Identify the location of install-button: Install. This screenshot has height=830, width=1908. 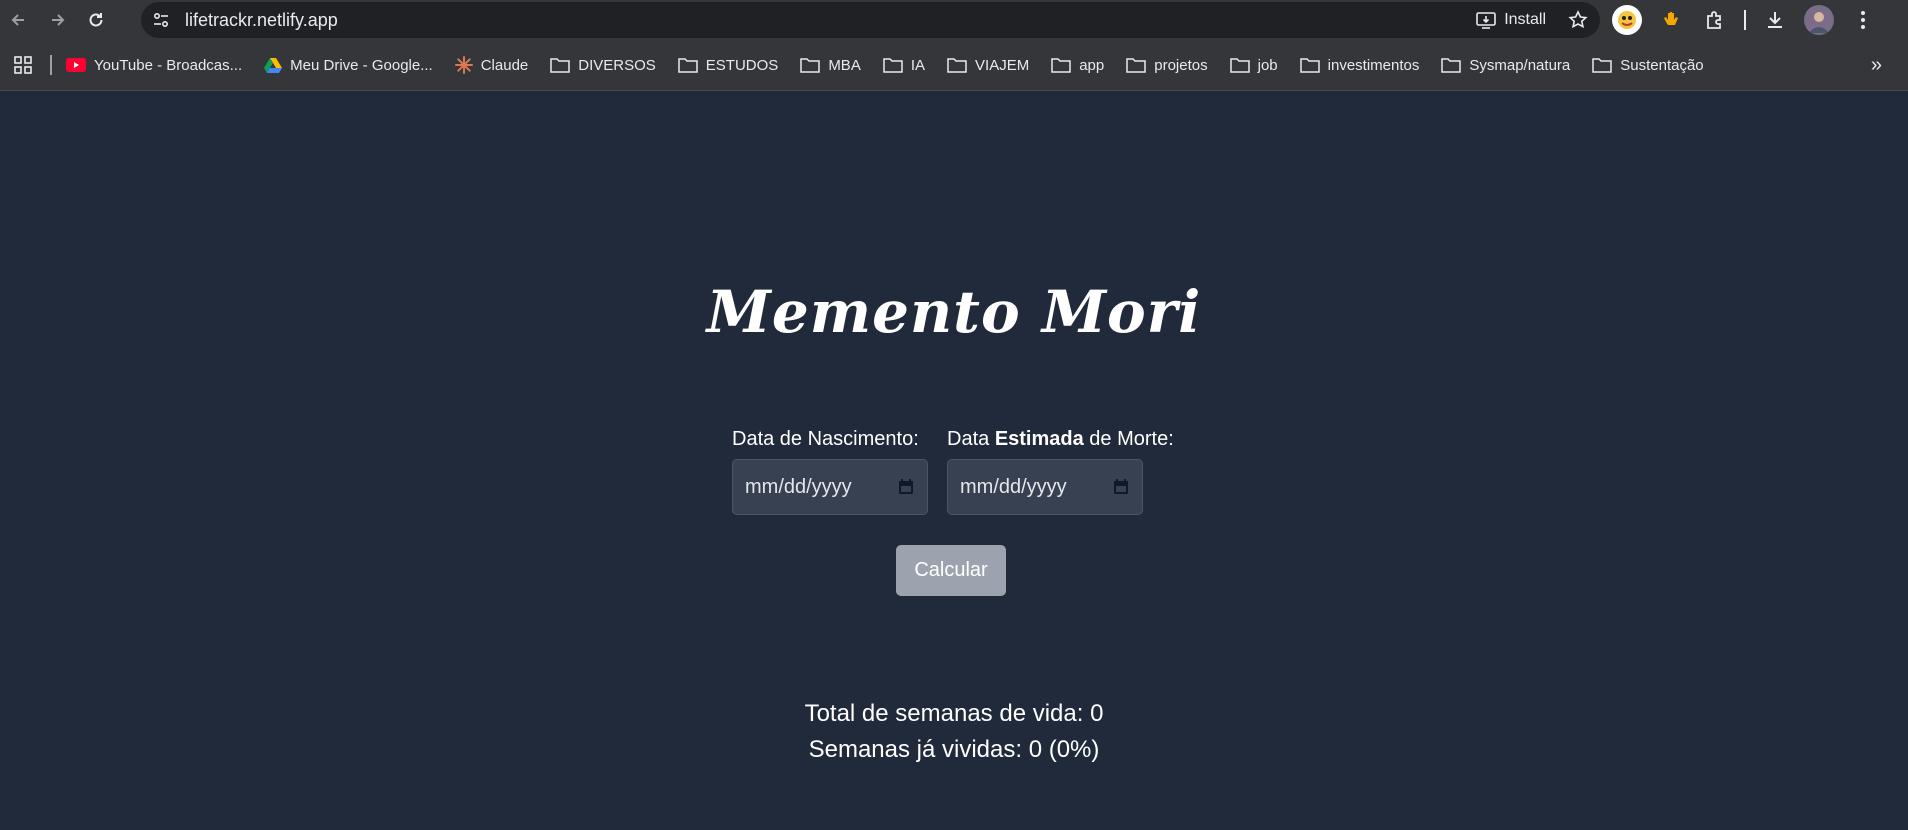
(1511, 20).